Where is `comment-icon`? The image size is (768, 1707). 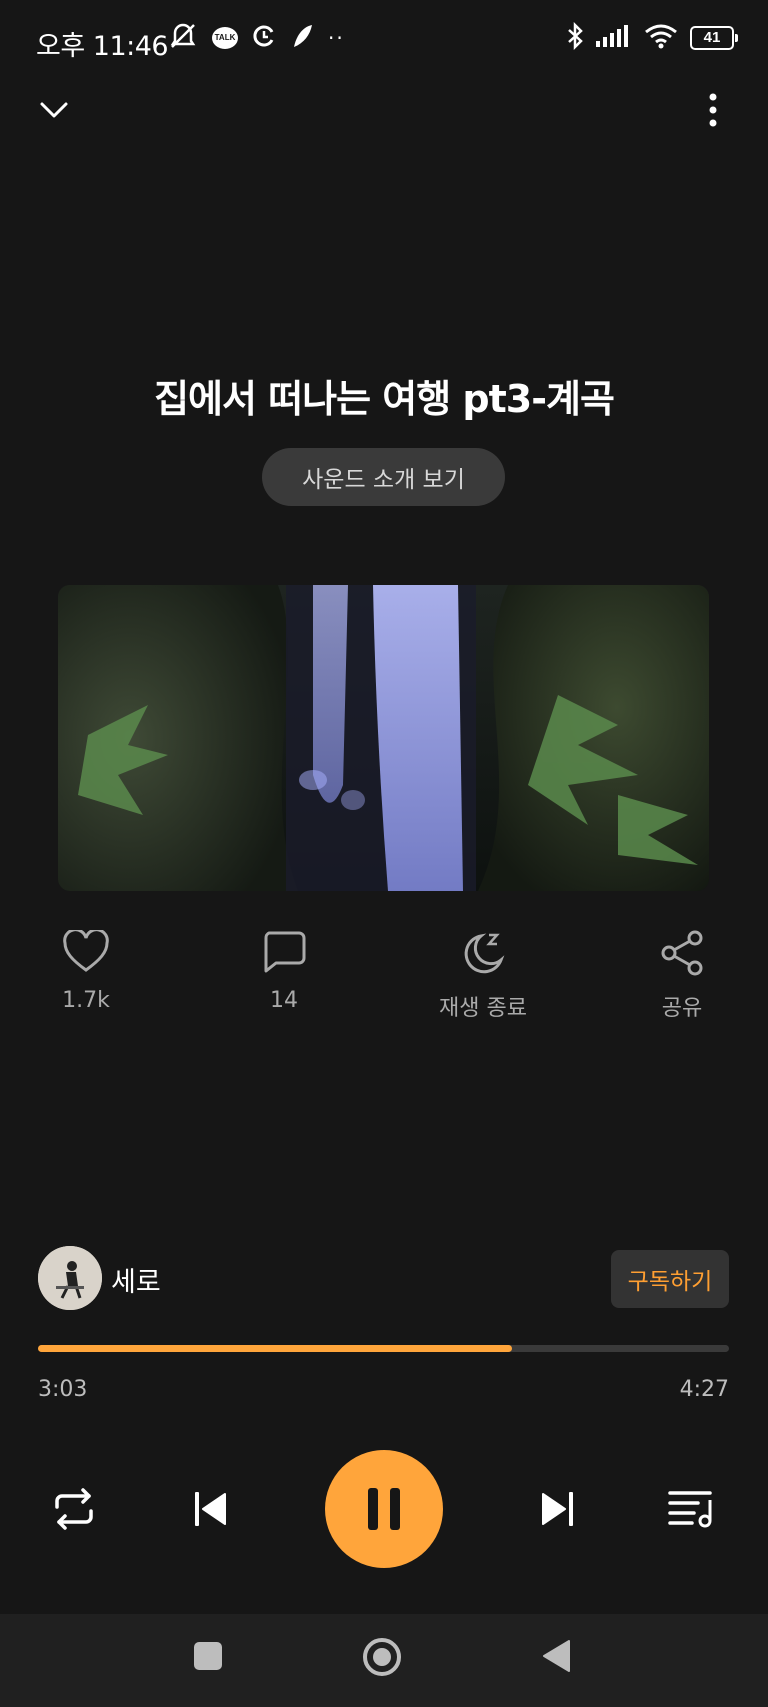
comment-icon is located at coordinates (285, 952).